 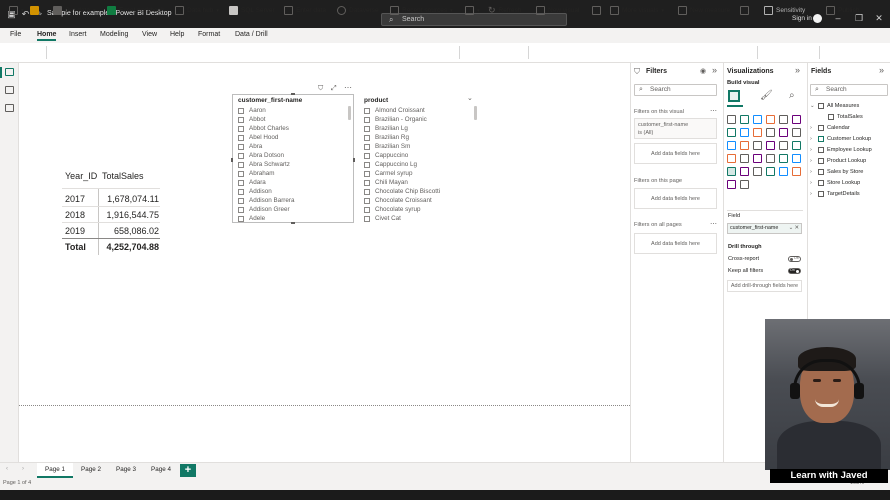 I want to click on paste-button: ▾, so click(x=16, y=10).